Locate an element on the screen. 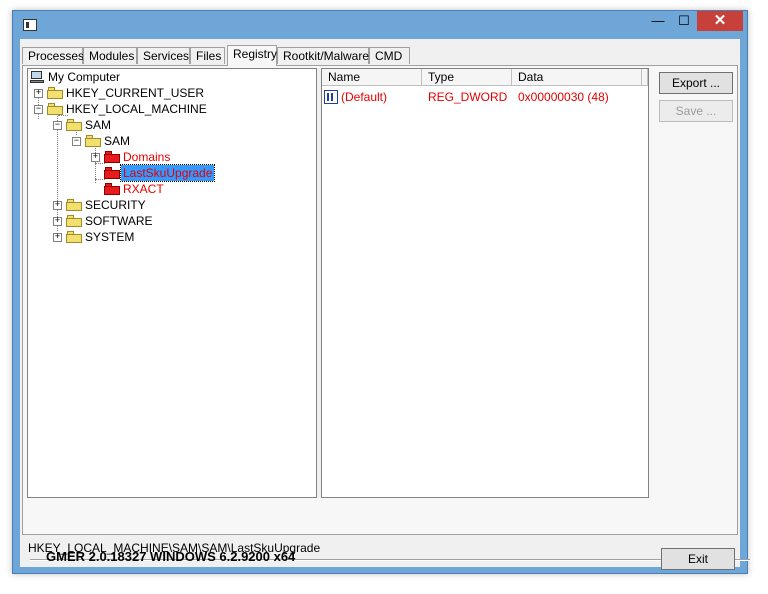 Image resolution: width=768 pixels, height=594 pixels. tree-label: Domains is located at coordinates (147, 157).